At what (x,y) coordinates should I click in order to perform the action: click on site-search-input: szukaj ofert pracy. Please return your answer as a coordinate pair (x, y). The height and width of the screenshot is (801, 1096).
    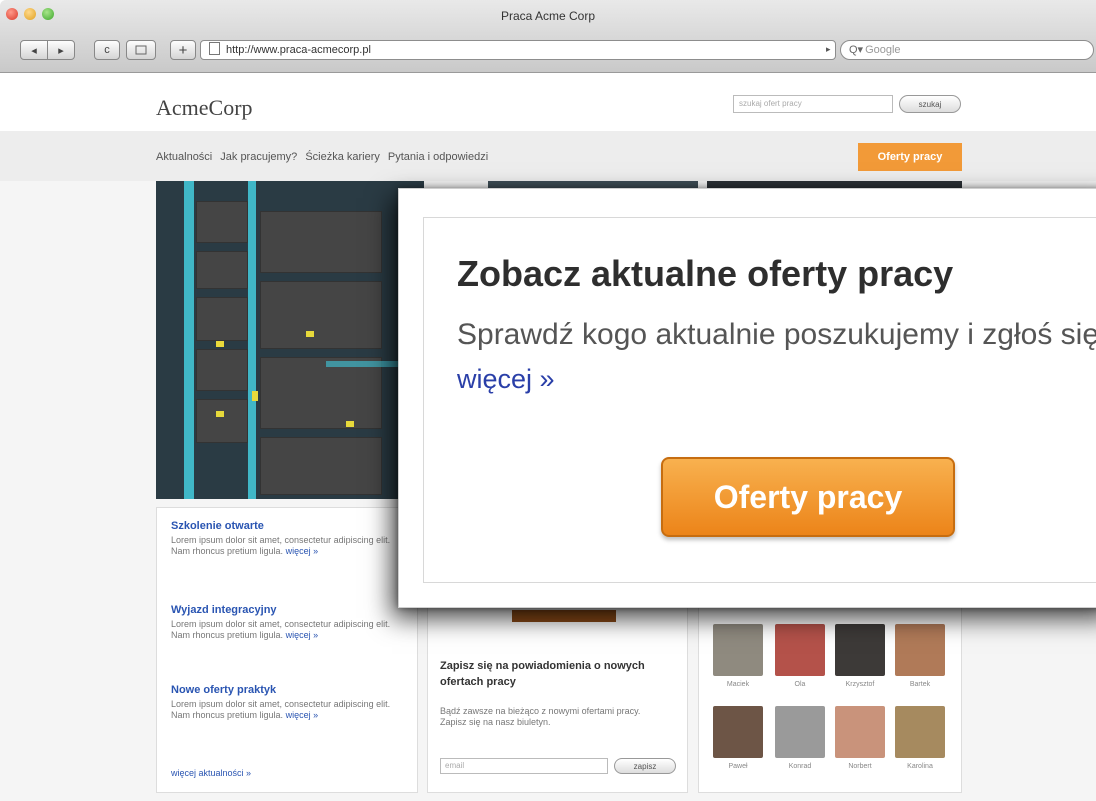
    Looking at the image, I should click on (813, 104).